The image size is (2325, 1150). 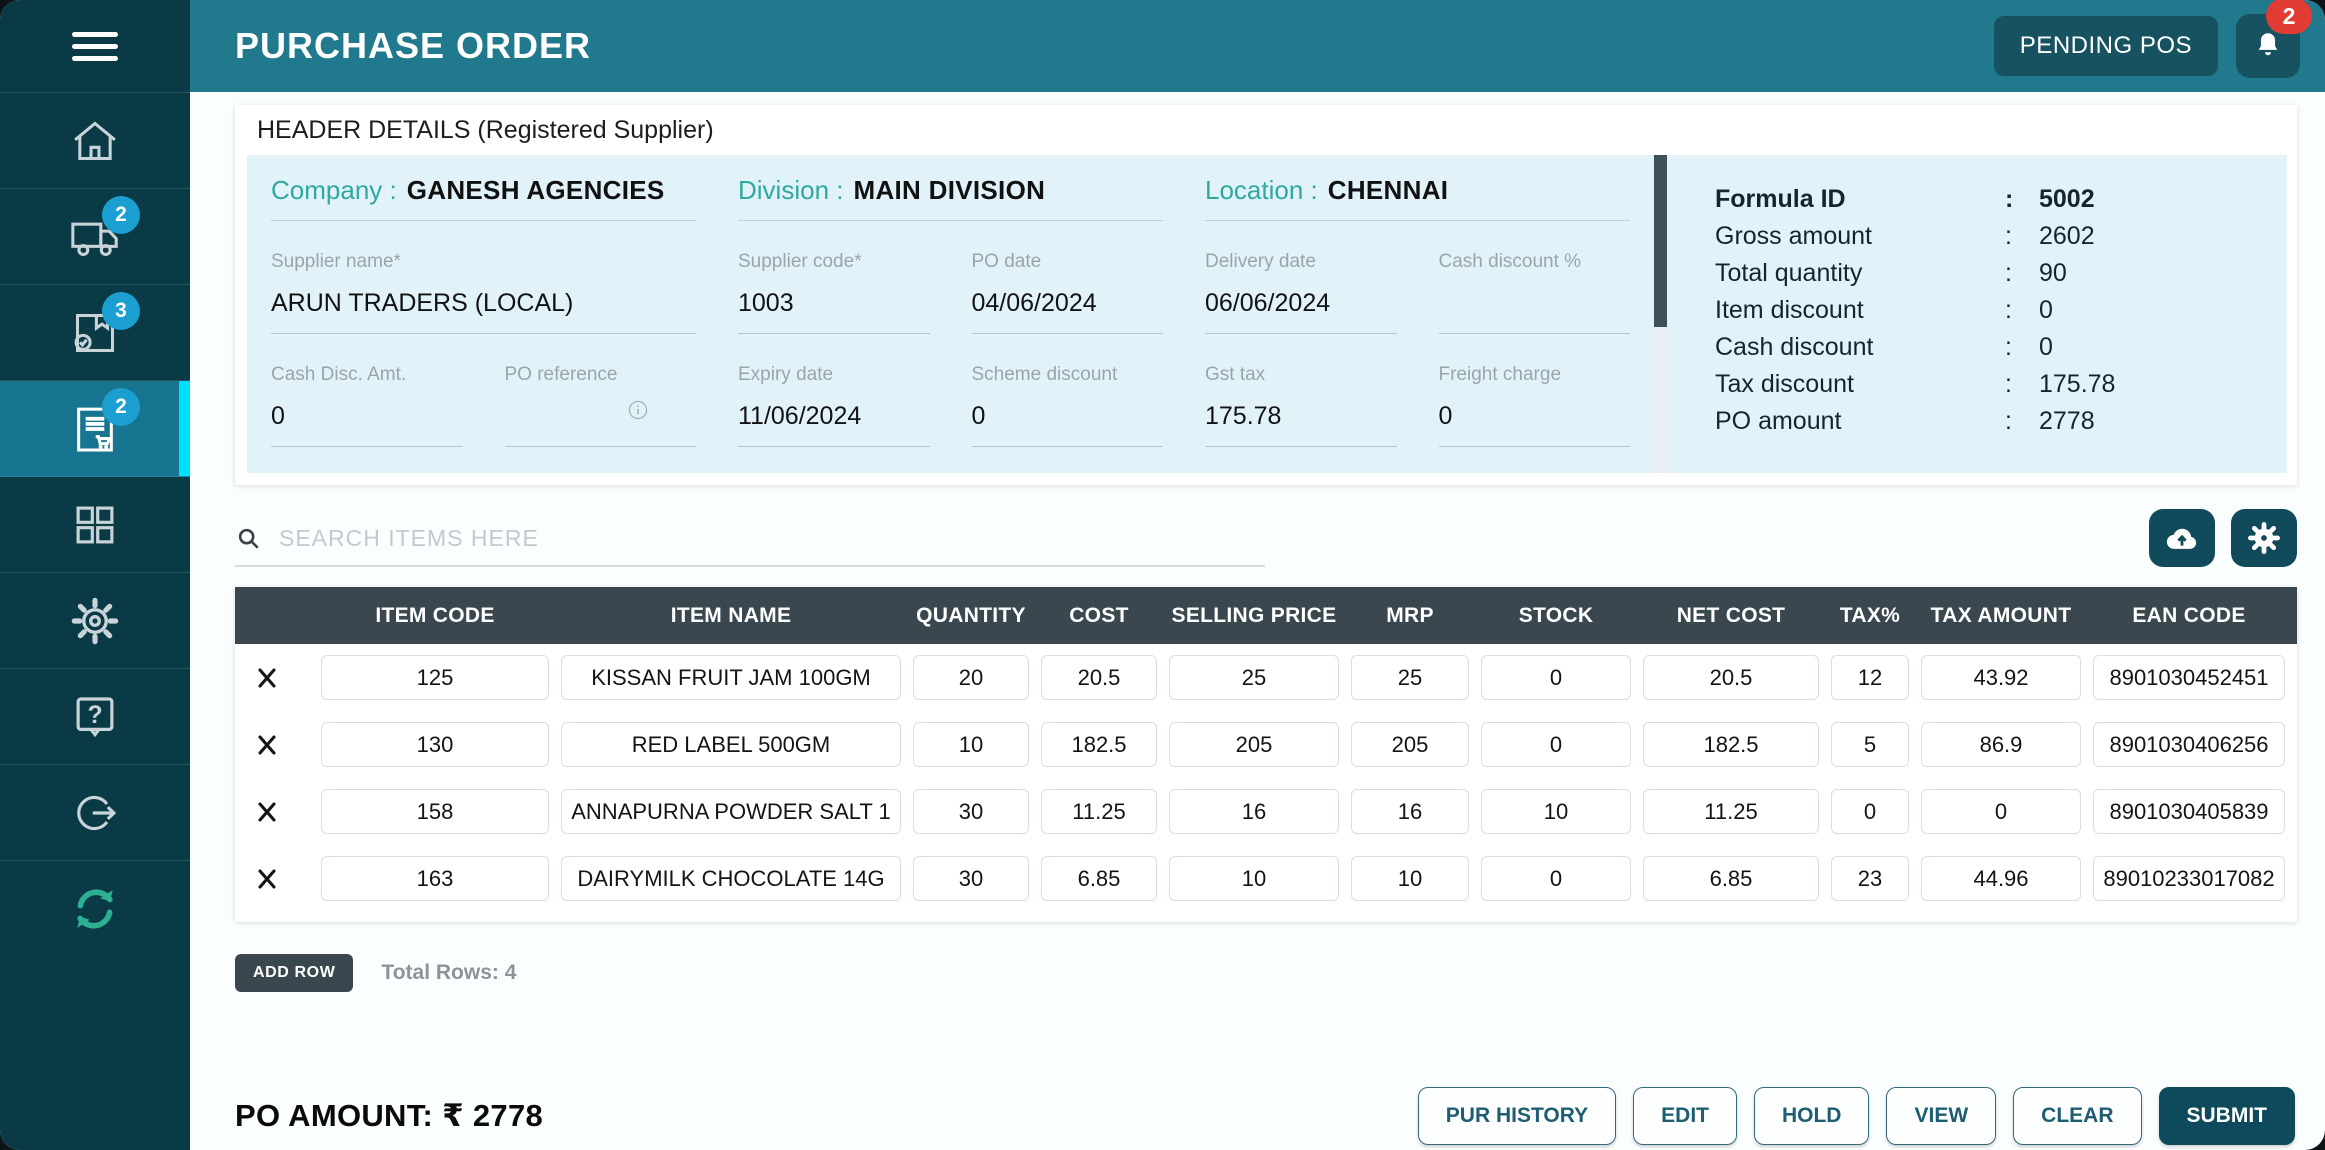 What do you see at coordinates (485, 129) in the screenshot?
I see `header-details-title: HEADER DETAILS (Registered Supplier)` at bounding box center [485, 129].